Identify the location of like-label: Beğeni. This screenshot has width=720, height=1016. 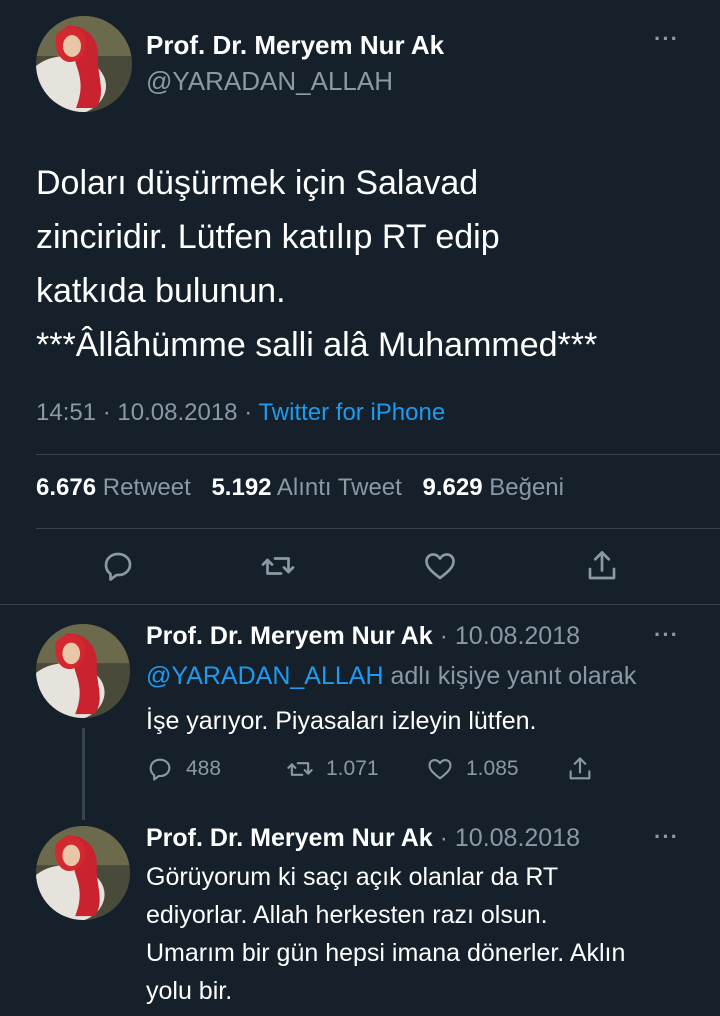
(526, 487).